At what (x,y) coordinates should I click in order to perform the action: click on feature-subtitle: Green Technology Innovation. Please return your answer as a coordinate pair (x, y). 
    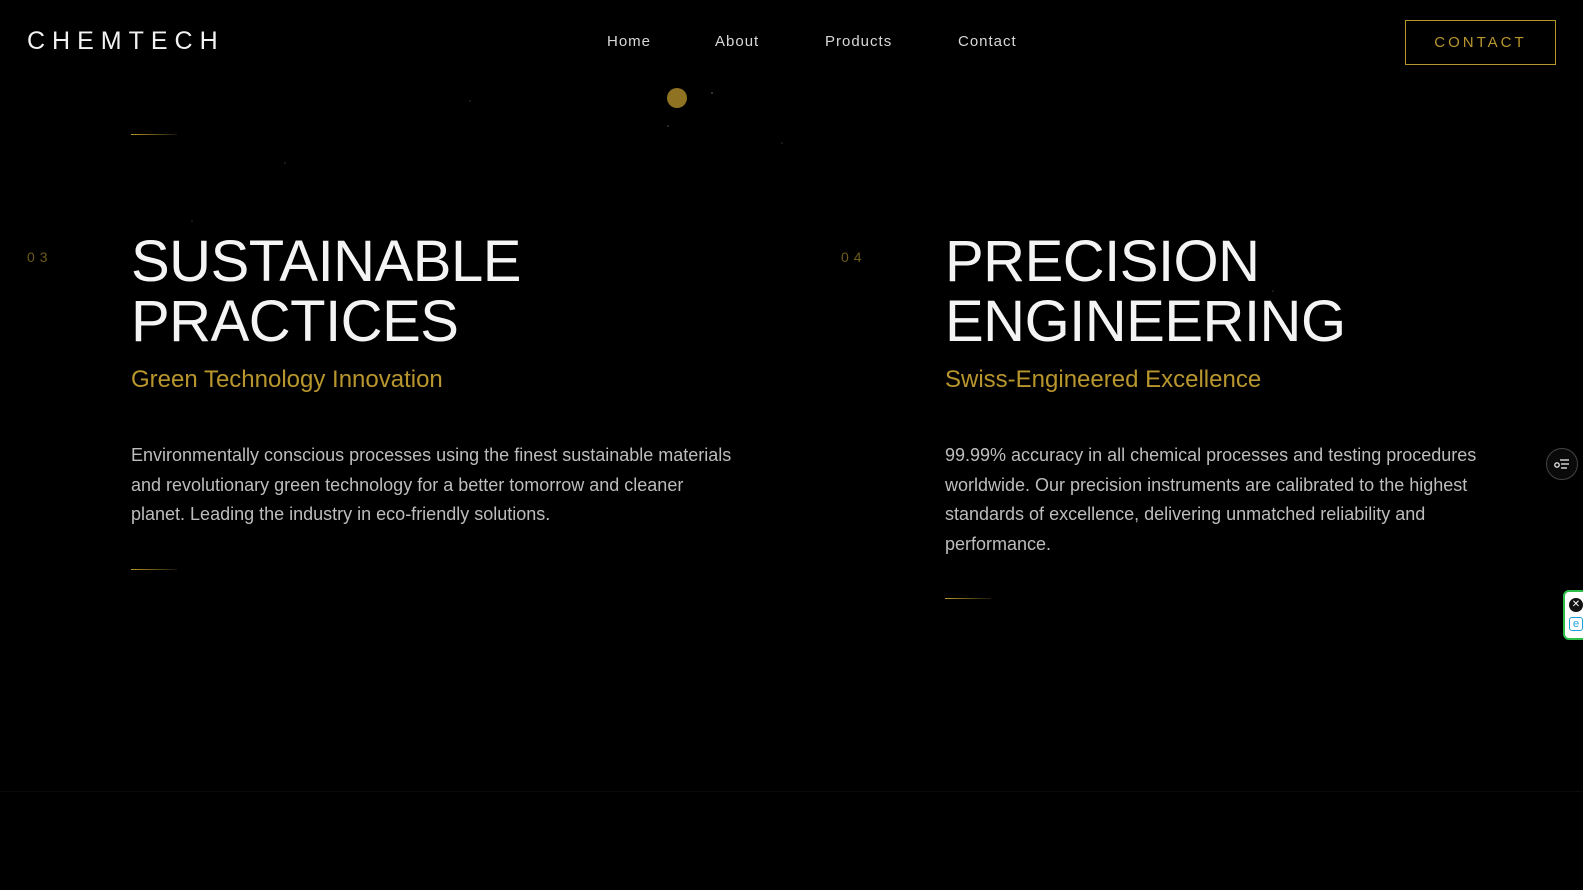
    Looking at the image, I should click on (287, 379).